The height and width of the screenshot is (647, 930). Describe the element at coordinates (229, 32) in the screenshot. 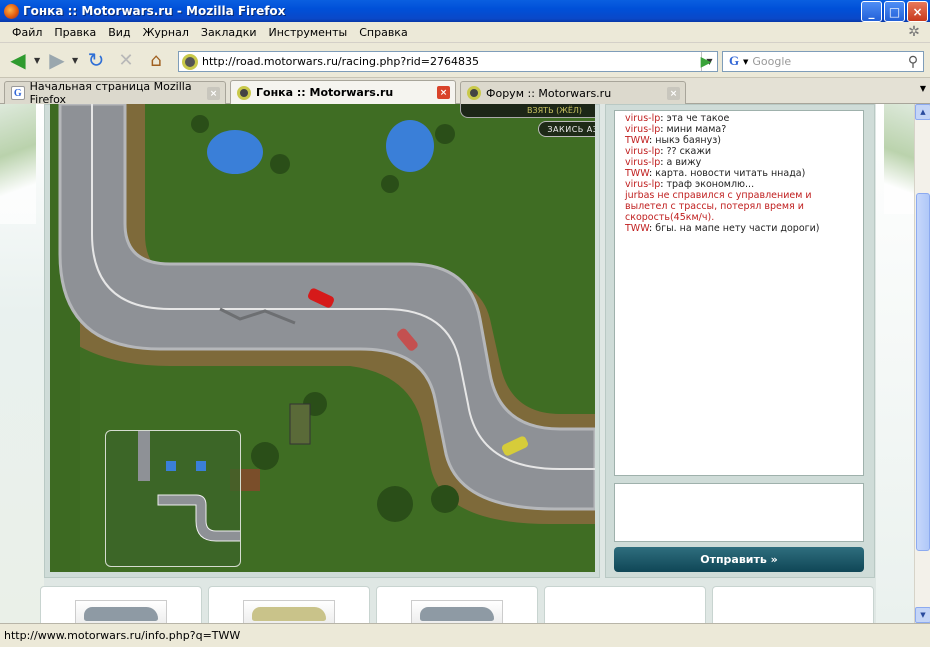

I see `menu-bookmarks: Закладки` at that location.